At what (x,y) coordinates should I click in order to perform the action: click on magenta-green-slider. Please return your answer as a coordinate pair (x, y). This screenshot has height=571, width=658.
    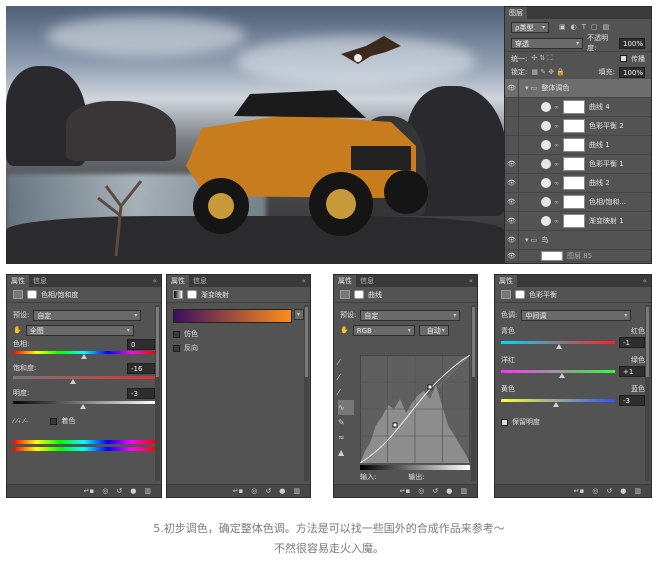
    Looking at the image, I should click on (558, 374).